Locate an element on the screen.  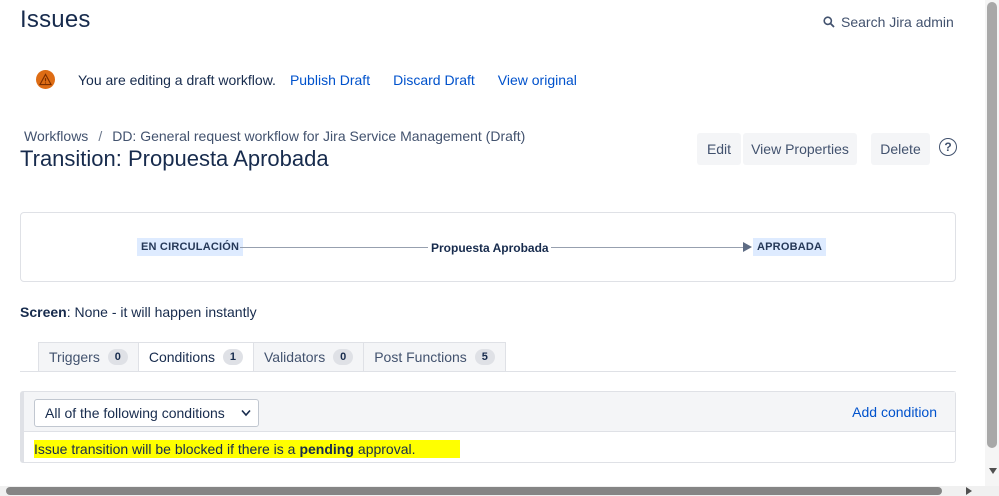
screen-label: Screen is located at coordinates (43, 312).